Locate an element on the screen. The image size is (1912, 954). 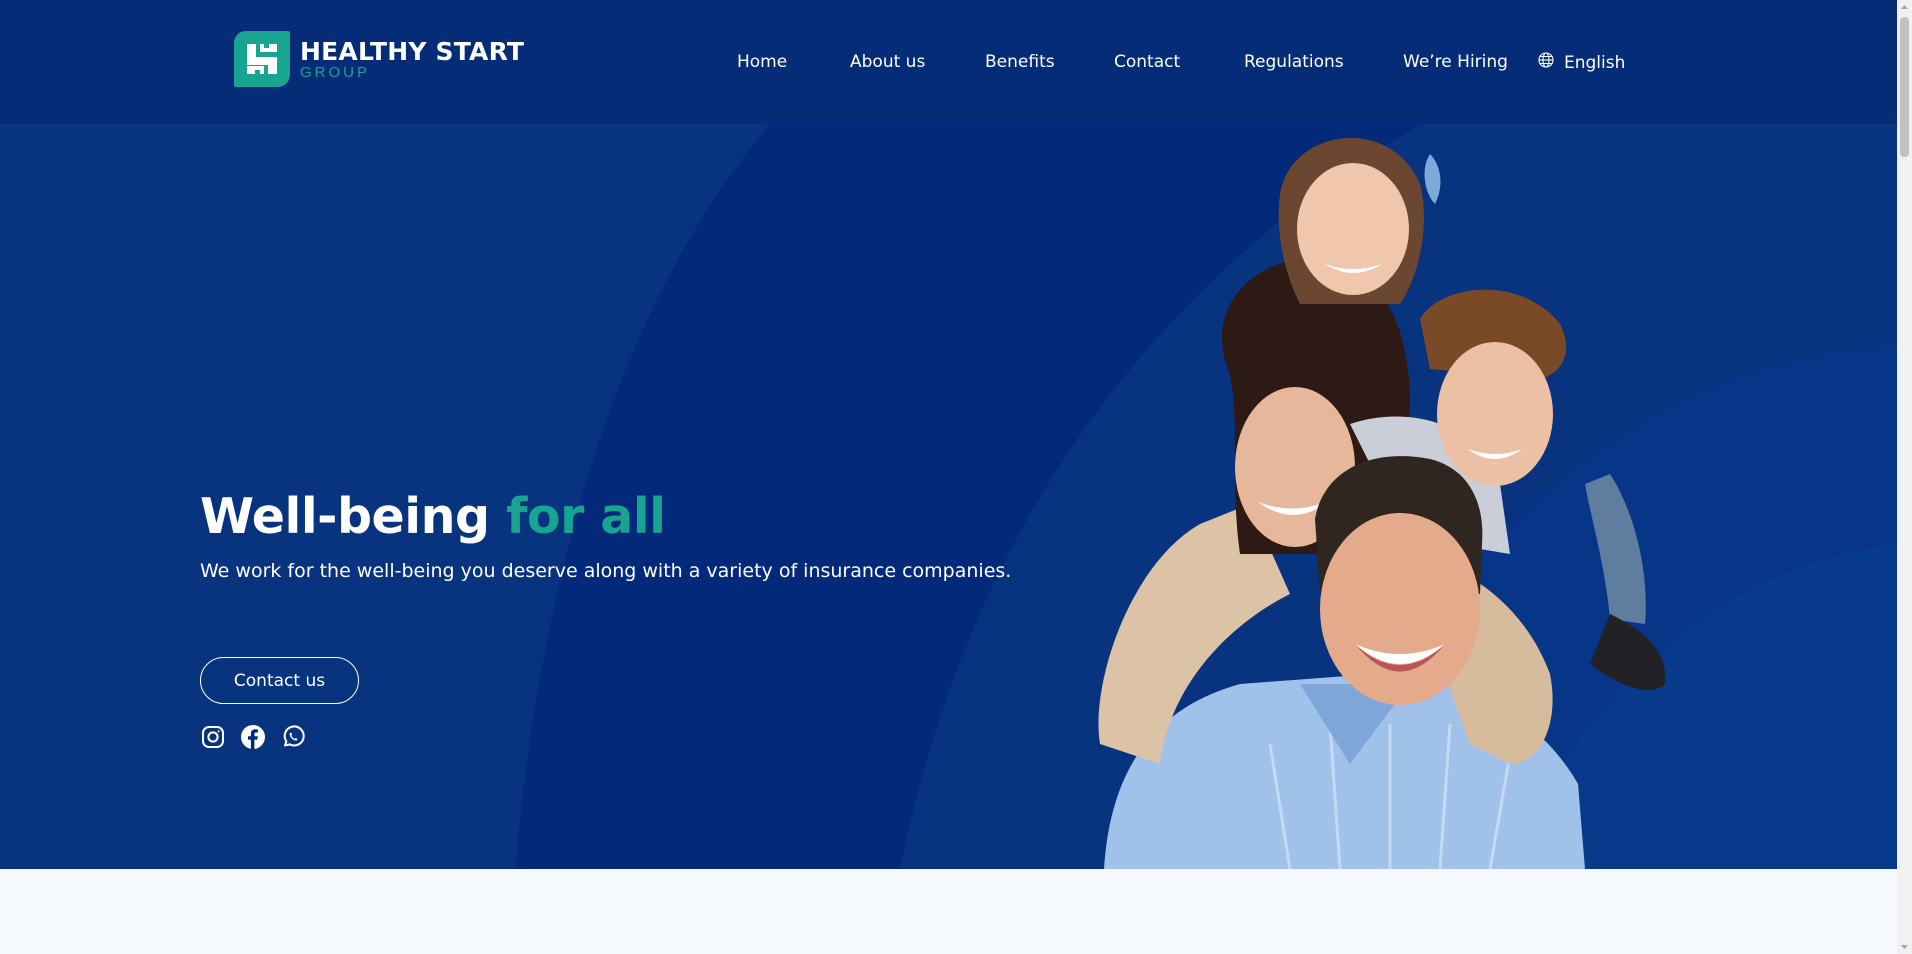
page-scrollbar is located at coordinates (1904, 477).